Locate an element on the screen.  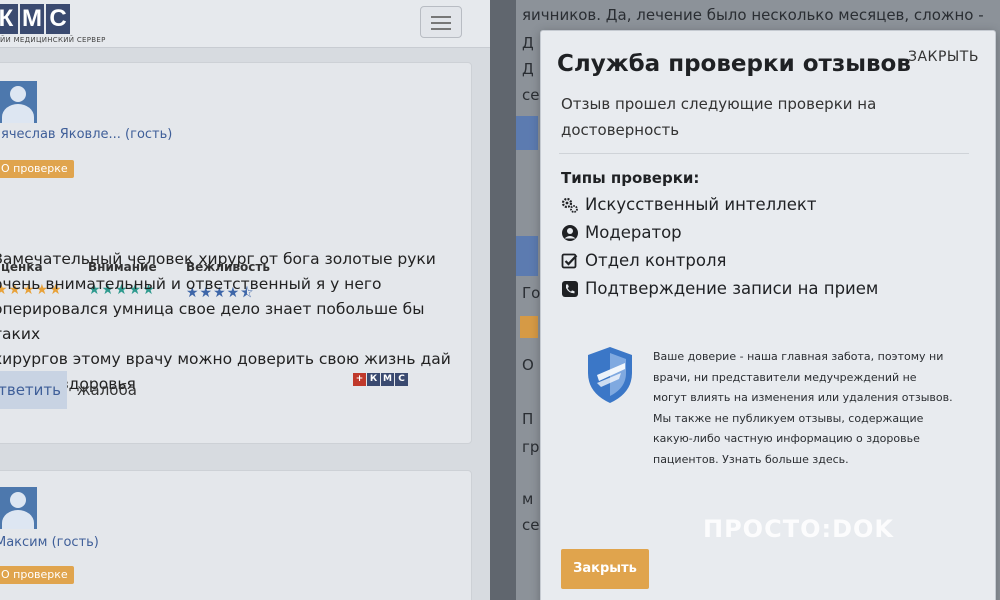
logo-letter: К is located at coordinates (9, 19).